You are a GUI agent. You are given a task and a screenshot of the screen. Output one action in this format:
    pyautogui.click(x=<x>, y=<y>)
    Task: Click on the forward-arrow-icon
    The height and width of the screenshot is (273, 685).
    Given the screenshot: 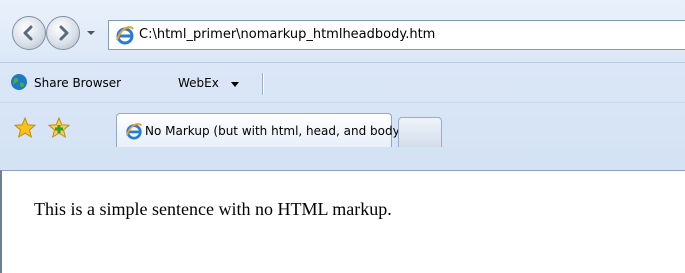 What is the action you would take?
    pyautogui.click(x=64, y=33)
    